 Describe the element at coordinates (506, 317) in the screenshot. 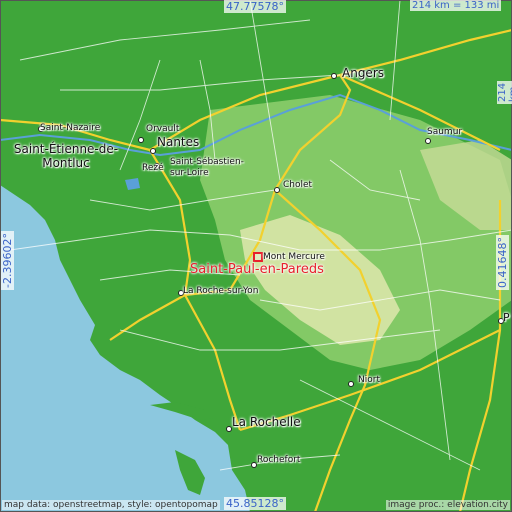

I see `city-label-poitiers-partial: P` at that location.